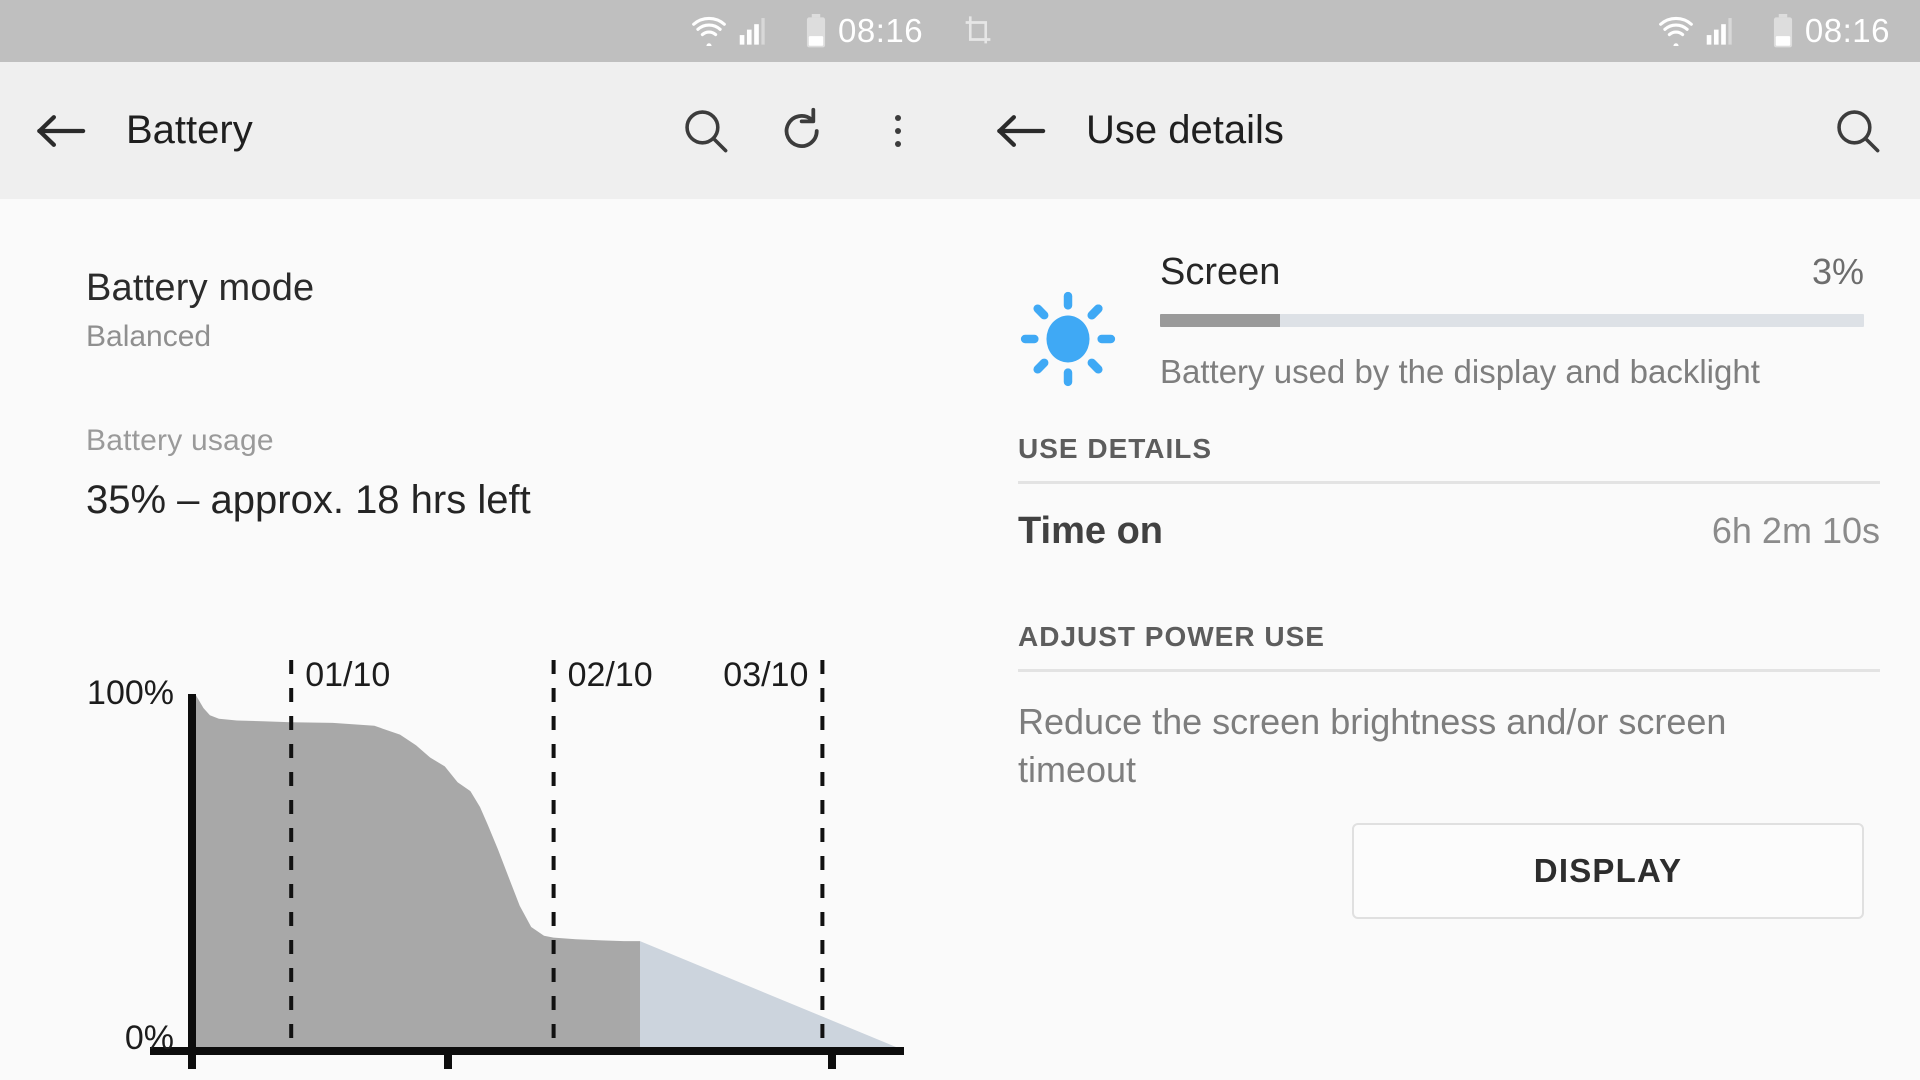  Describe the element at coordinates (180, 440) in the screenshot. I see `battery-usage-label: Battery usage` at that location.